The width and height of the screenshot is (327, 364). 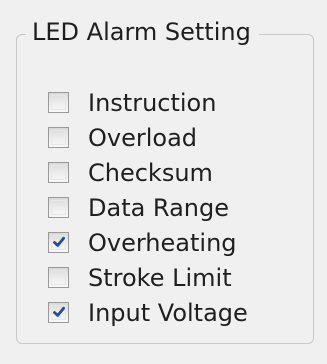 I want to click on overheating-checkbox, so click(x=58, y=242).